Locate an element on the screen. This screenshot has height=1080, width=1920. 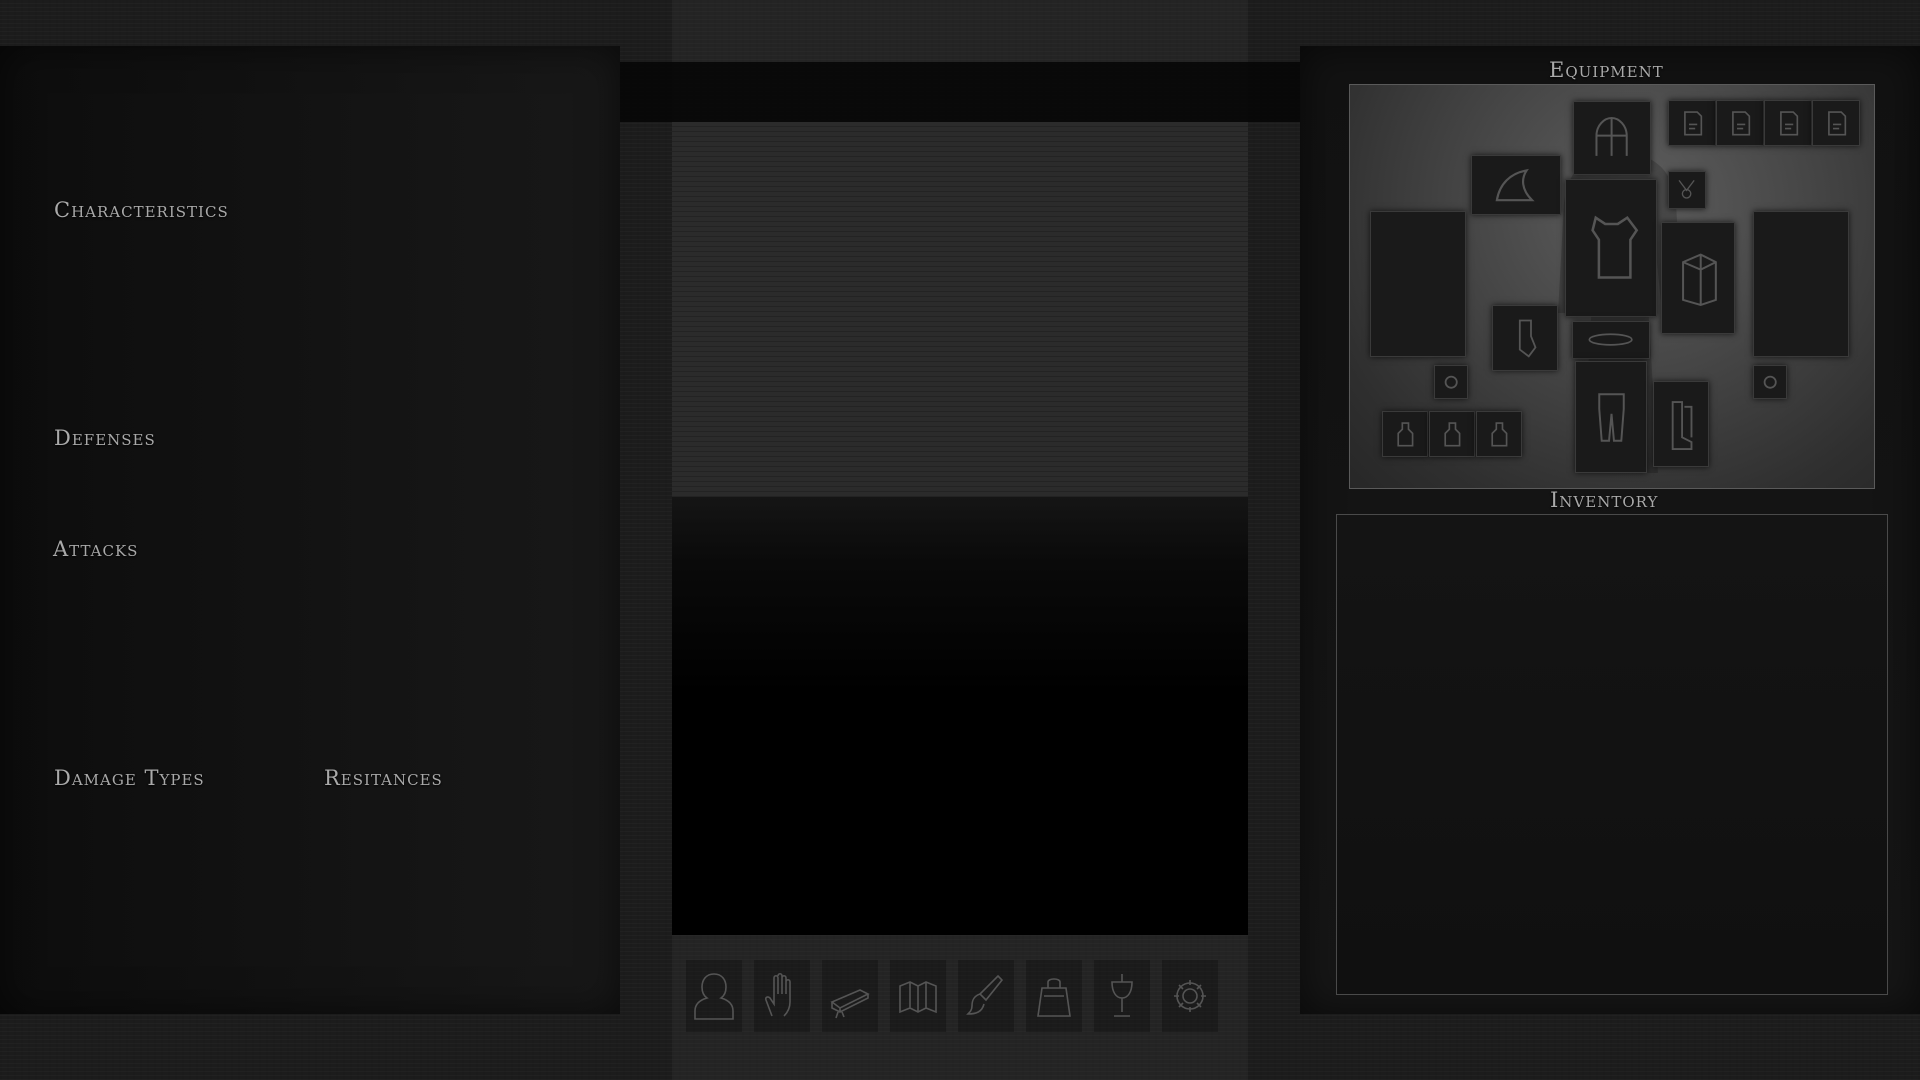
toolbar-character-button is located at coordinates (714, 996).